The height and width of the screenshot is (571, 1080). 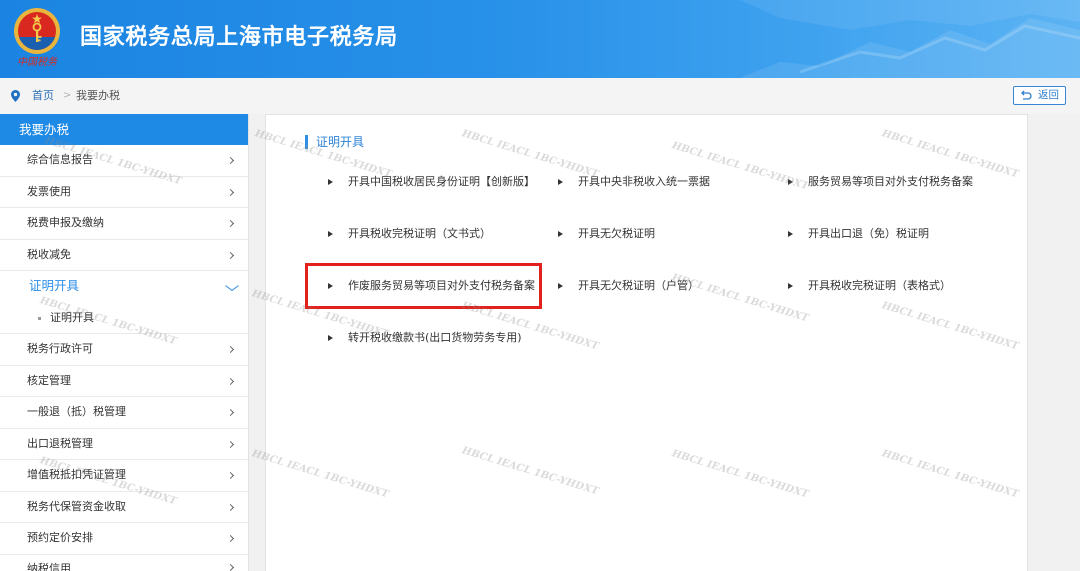 What do you see at coordinates (98, 95) in the screenshot?
I see `breadcrumb-current: 我要办税` at bounding box center [98, 95].